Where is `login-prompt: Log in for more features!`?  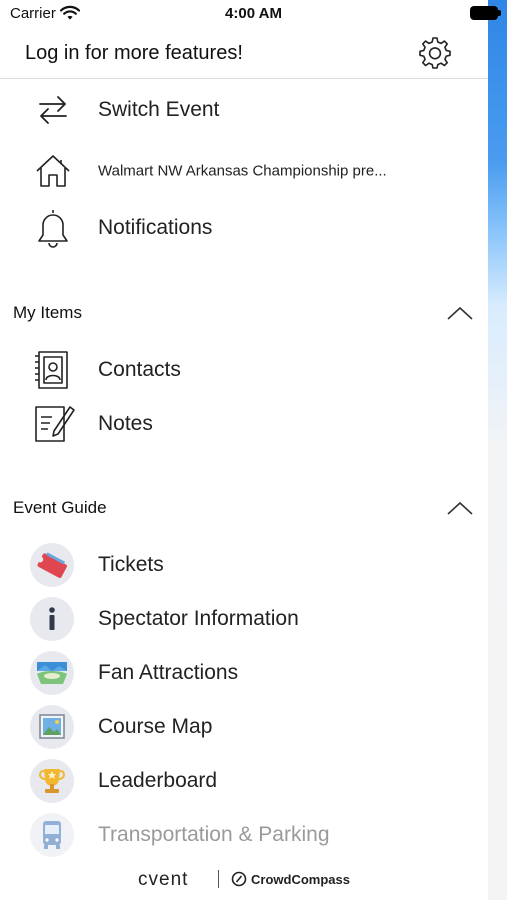
login-prompt: Log in for more features! is located at coordinates (134, 53).